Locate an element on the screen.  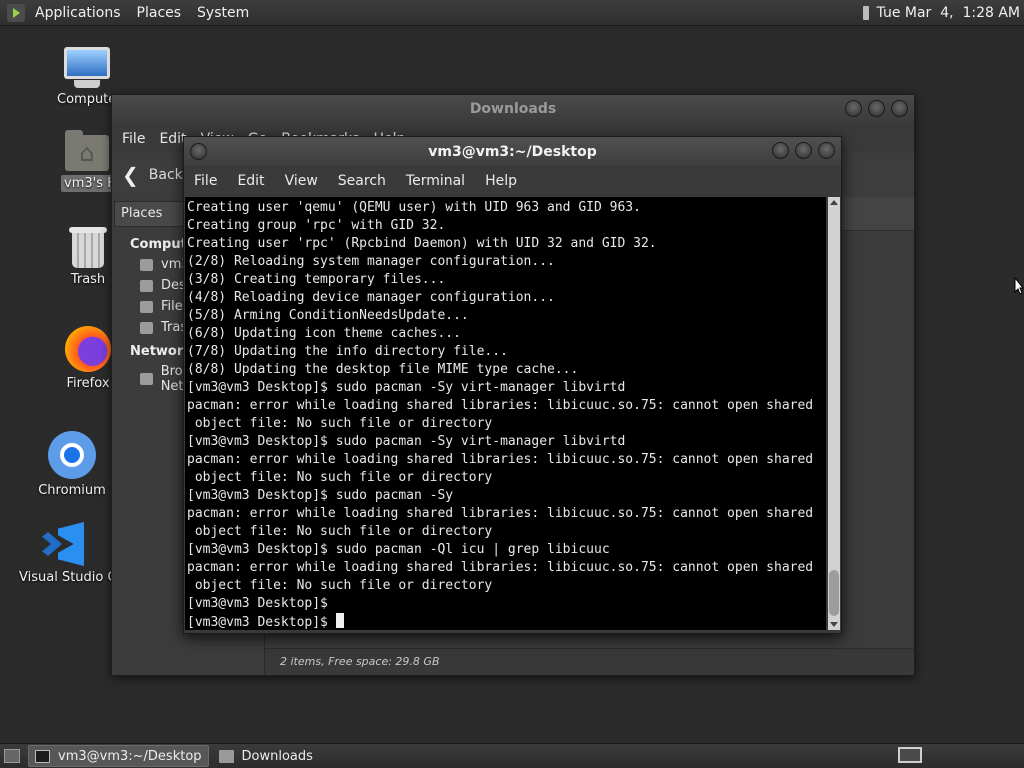
menu-help: Help is located at coordinates (501, 181).